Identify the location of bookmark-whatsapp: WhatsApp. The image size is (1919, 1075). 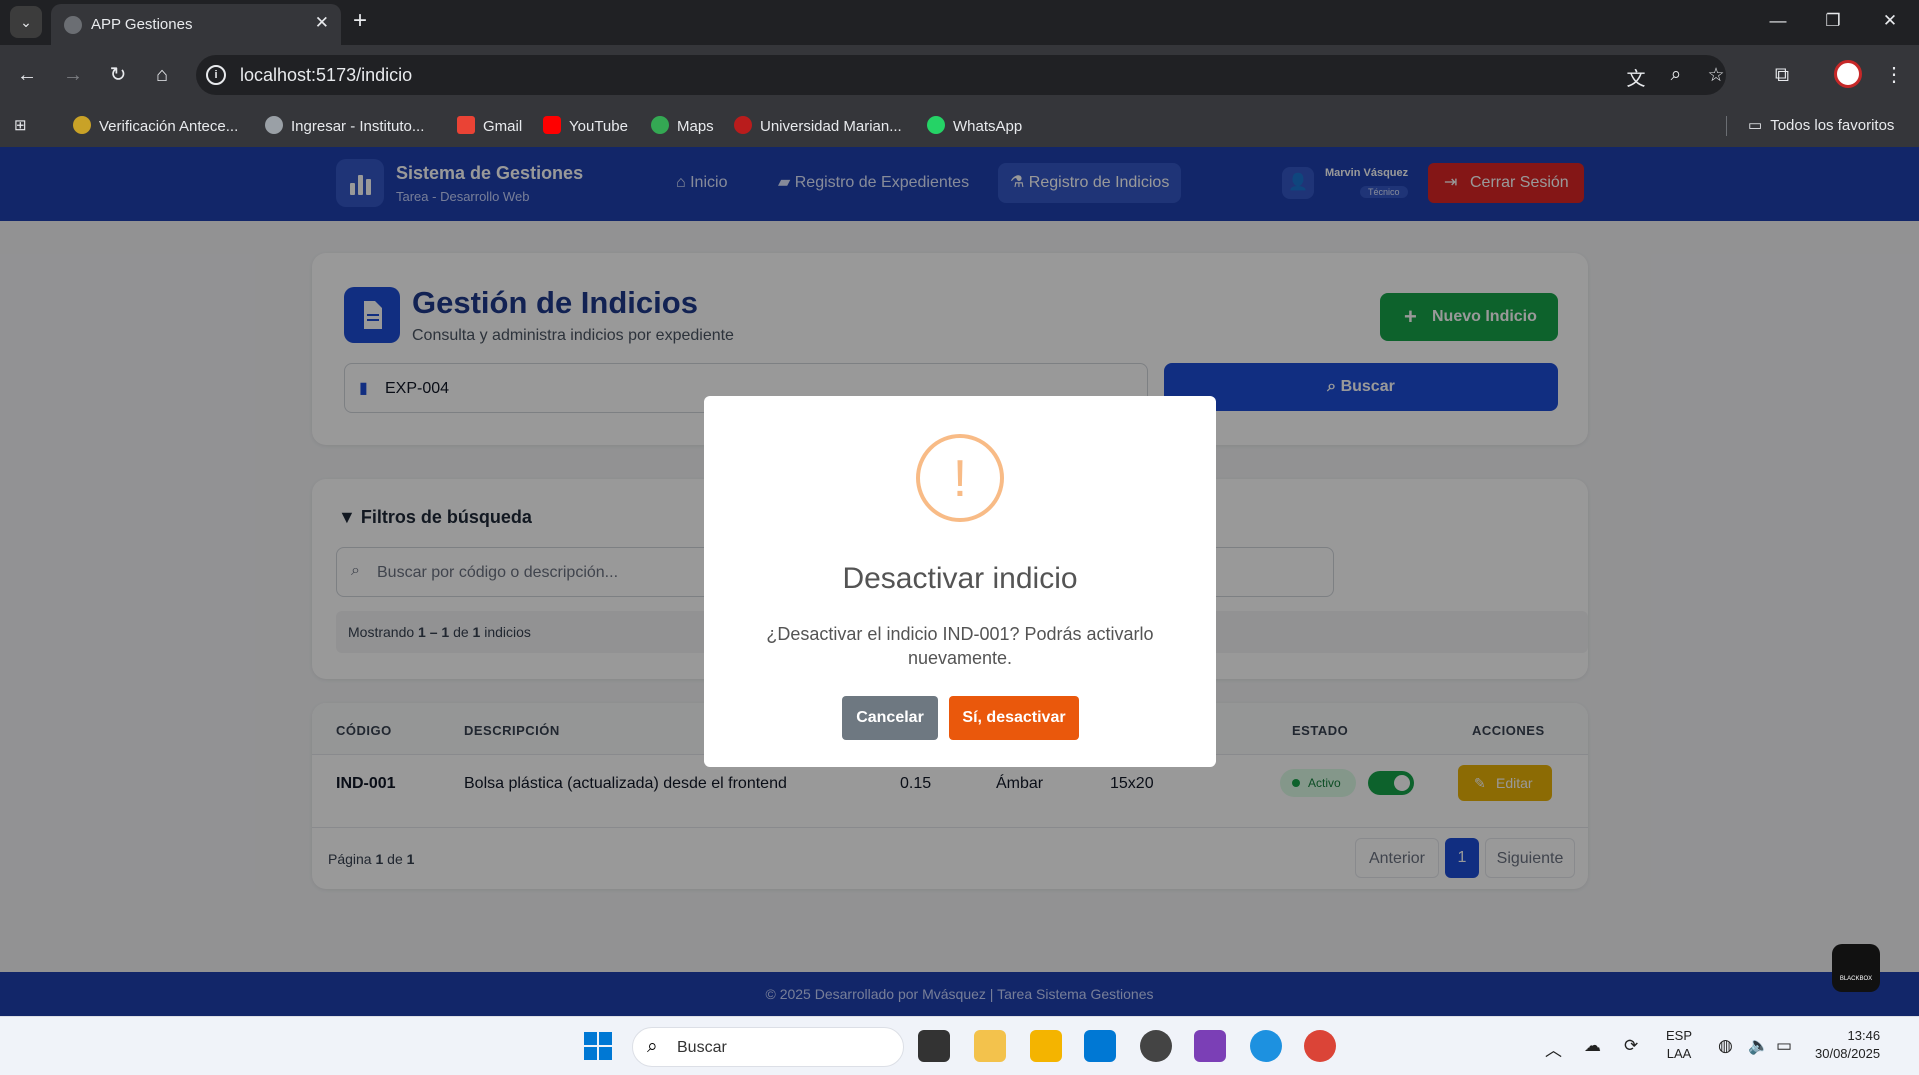
(974, 125).